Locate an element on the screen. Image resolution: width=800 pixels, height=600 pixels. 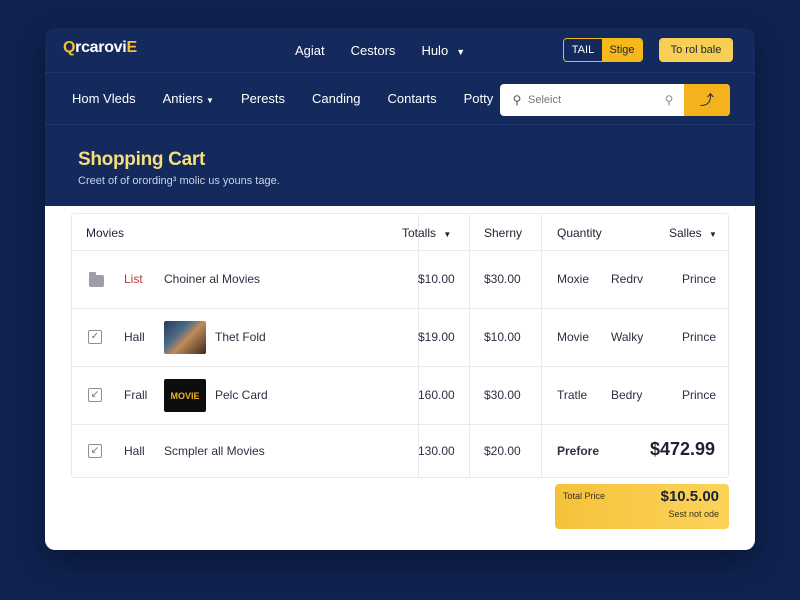
top-link-cestors: Cestors is located at coordinates (373, 50).